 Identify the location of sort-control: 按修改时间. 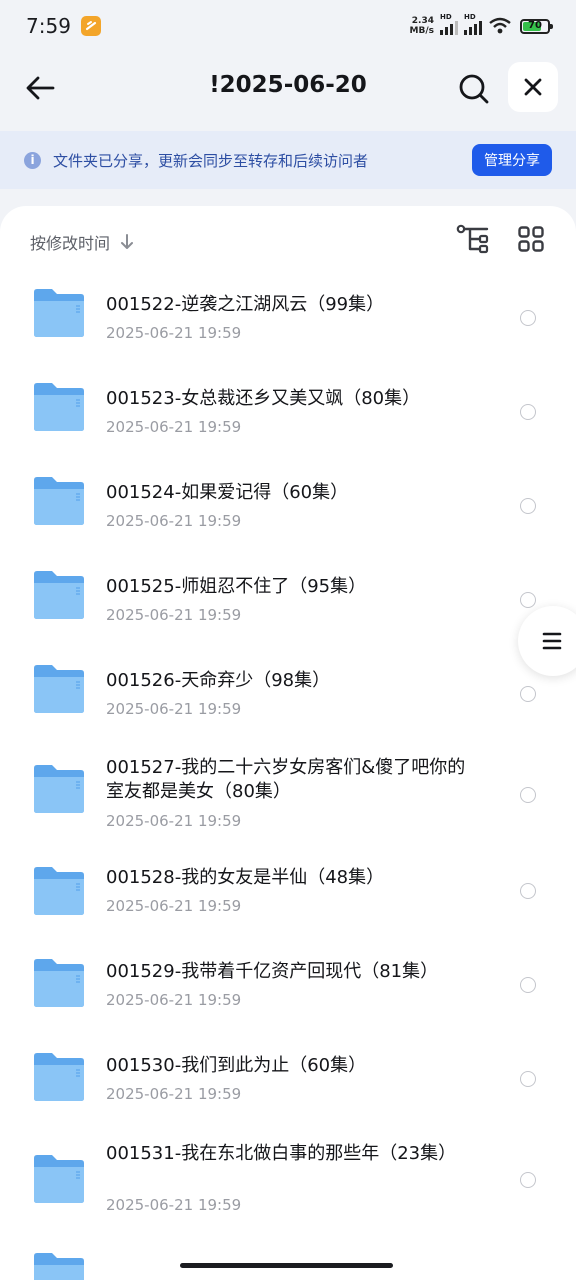
(82, 242).